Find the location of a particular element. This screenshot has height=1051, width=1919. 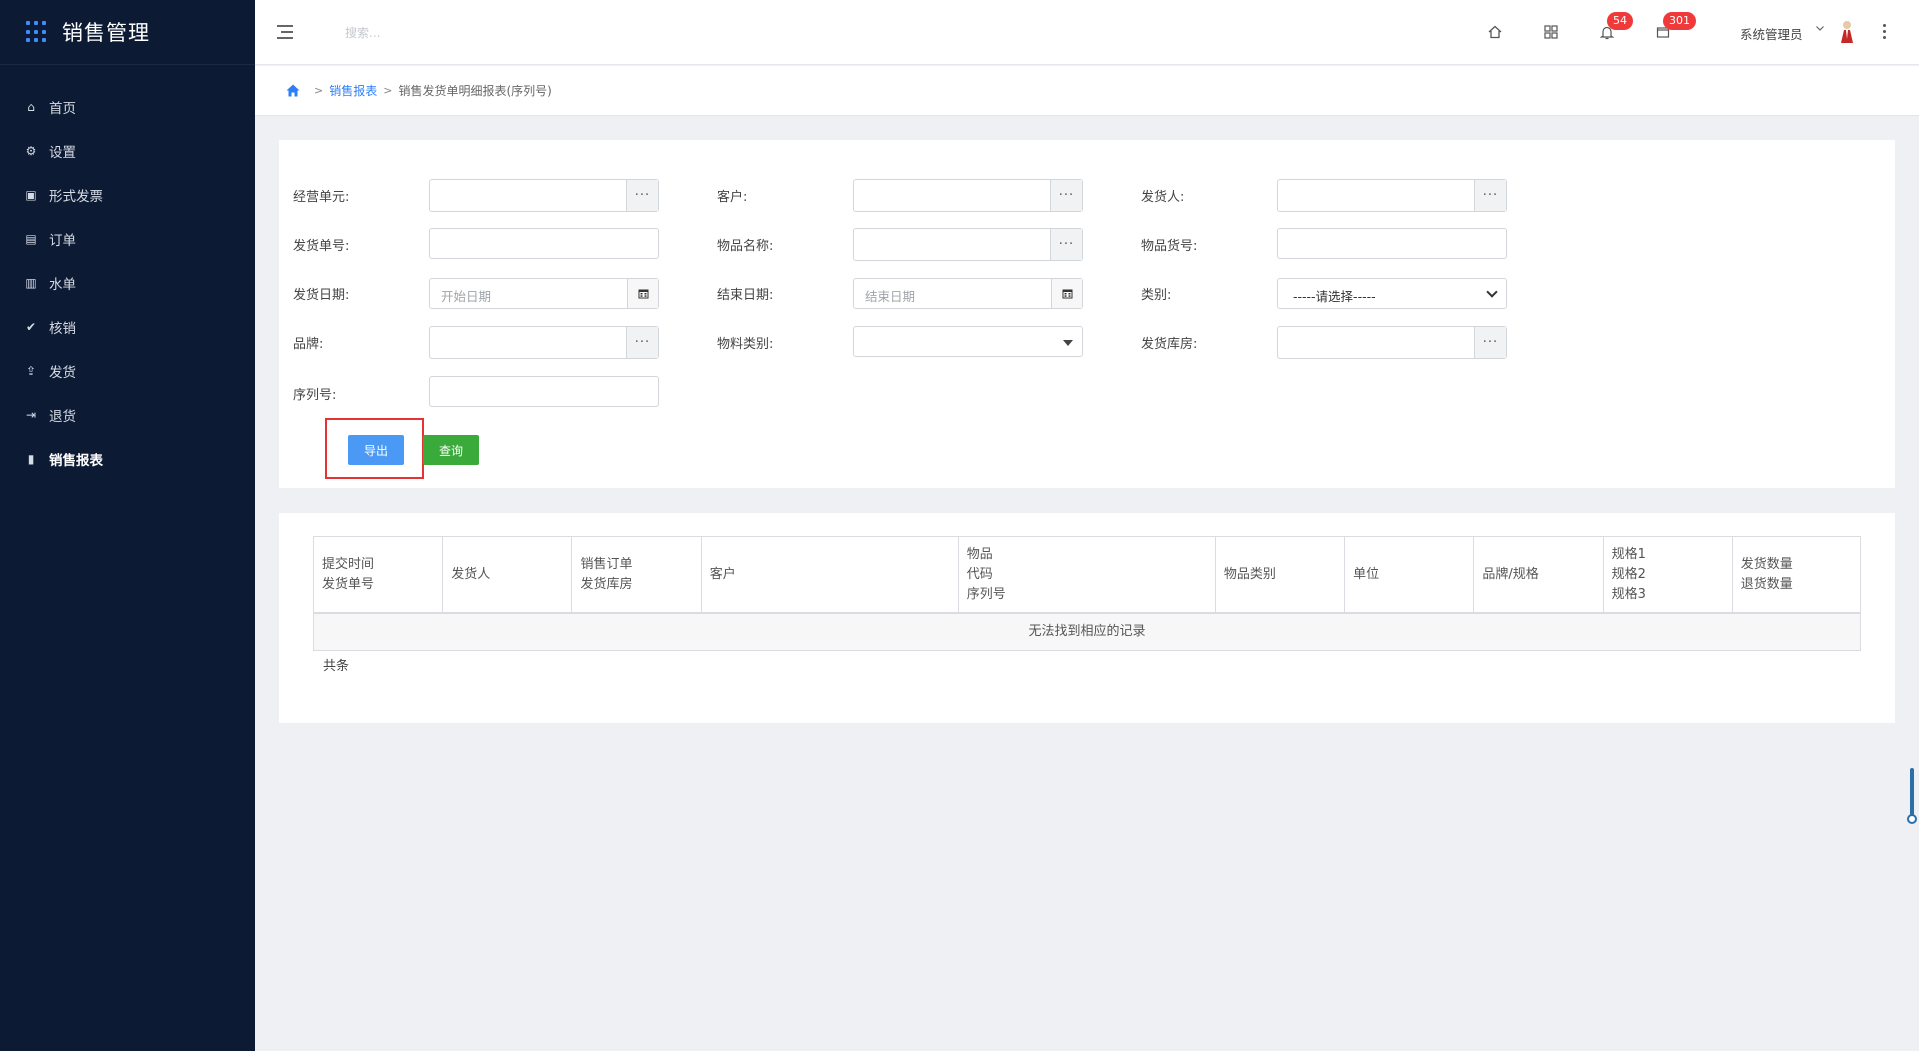

column-header-line: 规格2 is located at coordinates (1628, 574).